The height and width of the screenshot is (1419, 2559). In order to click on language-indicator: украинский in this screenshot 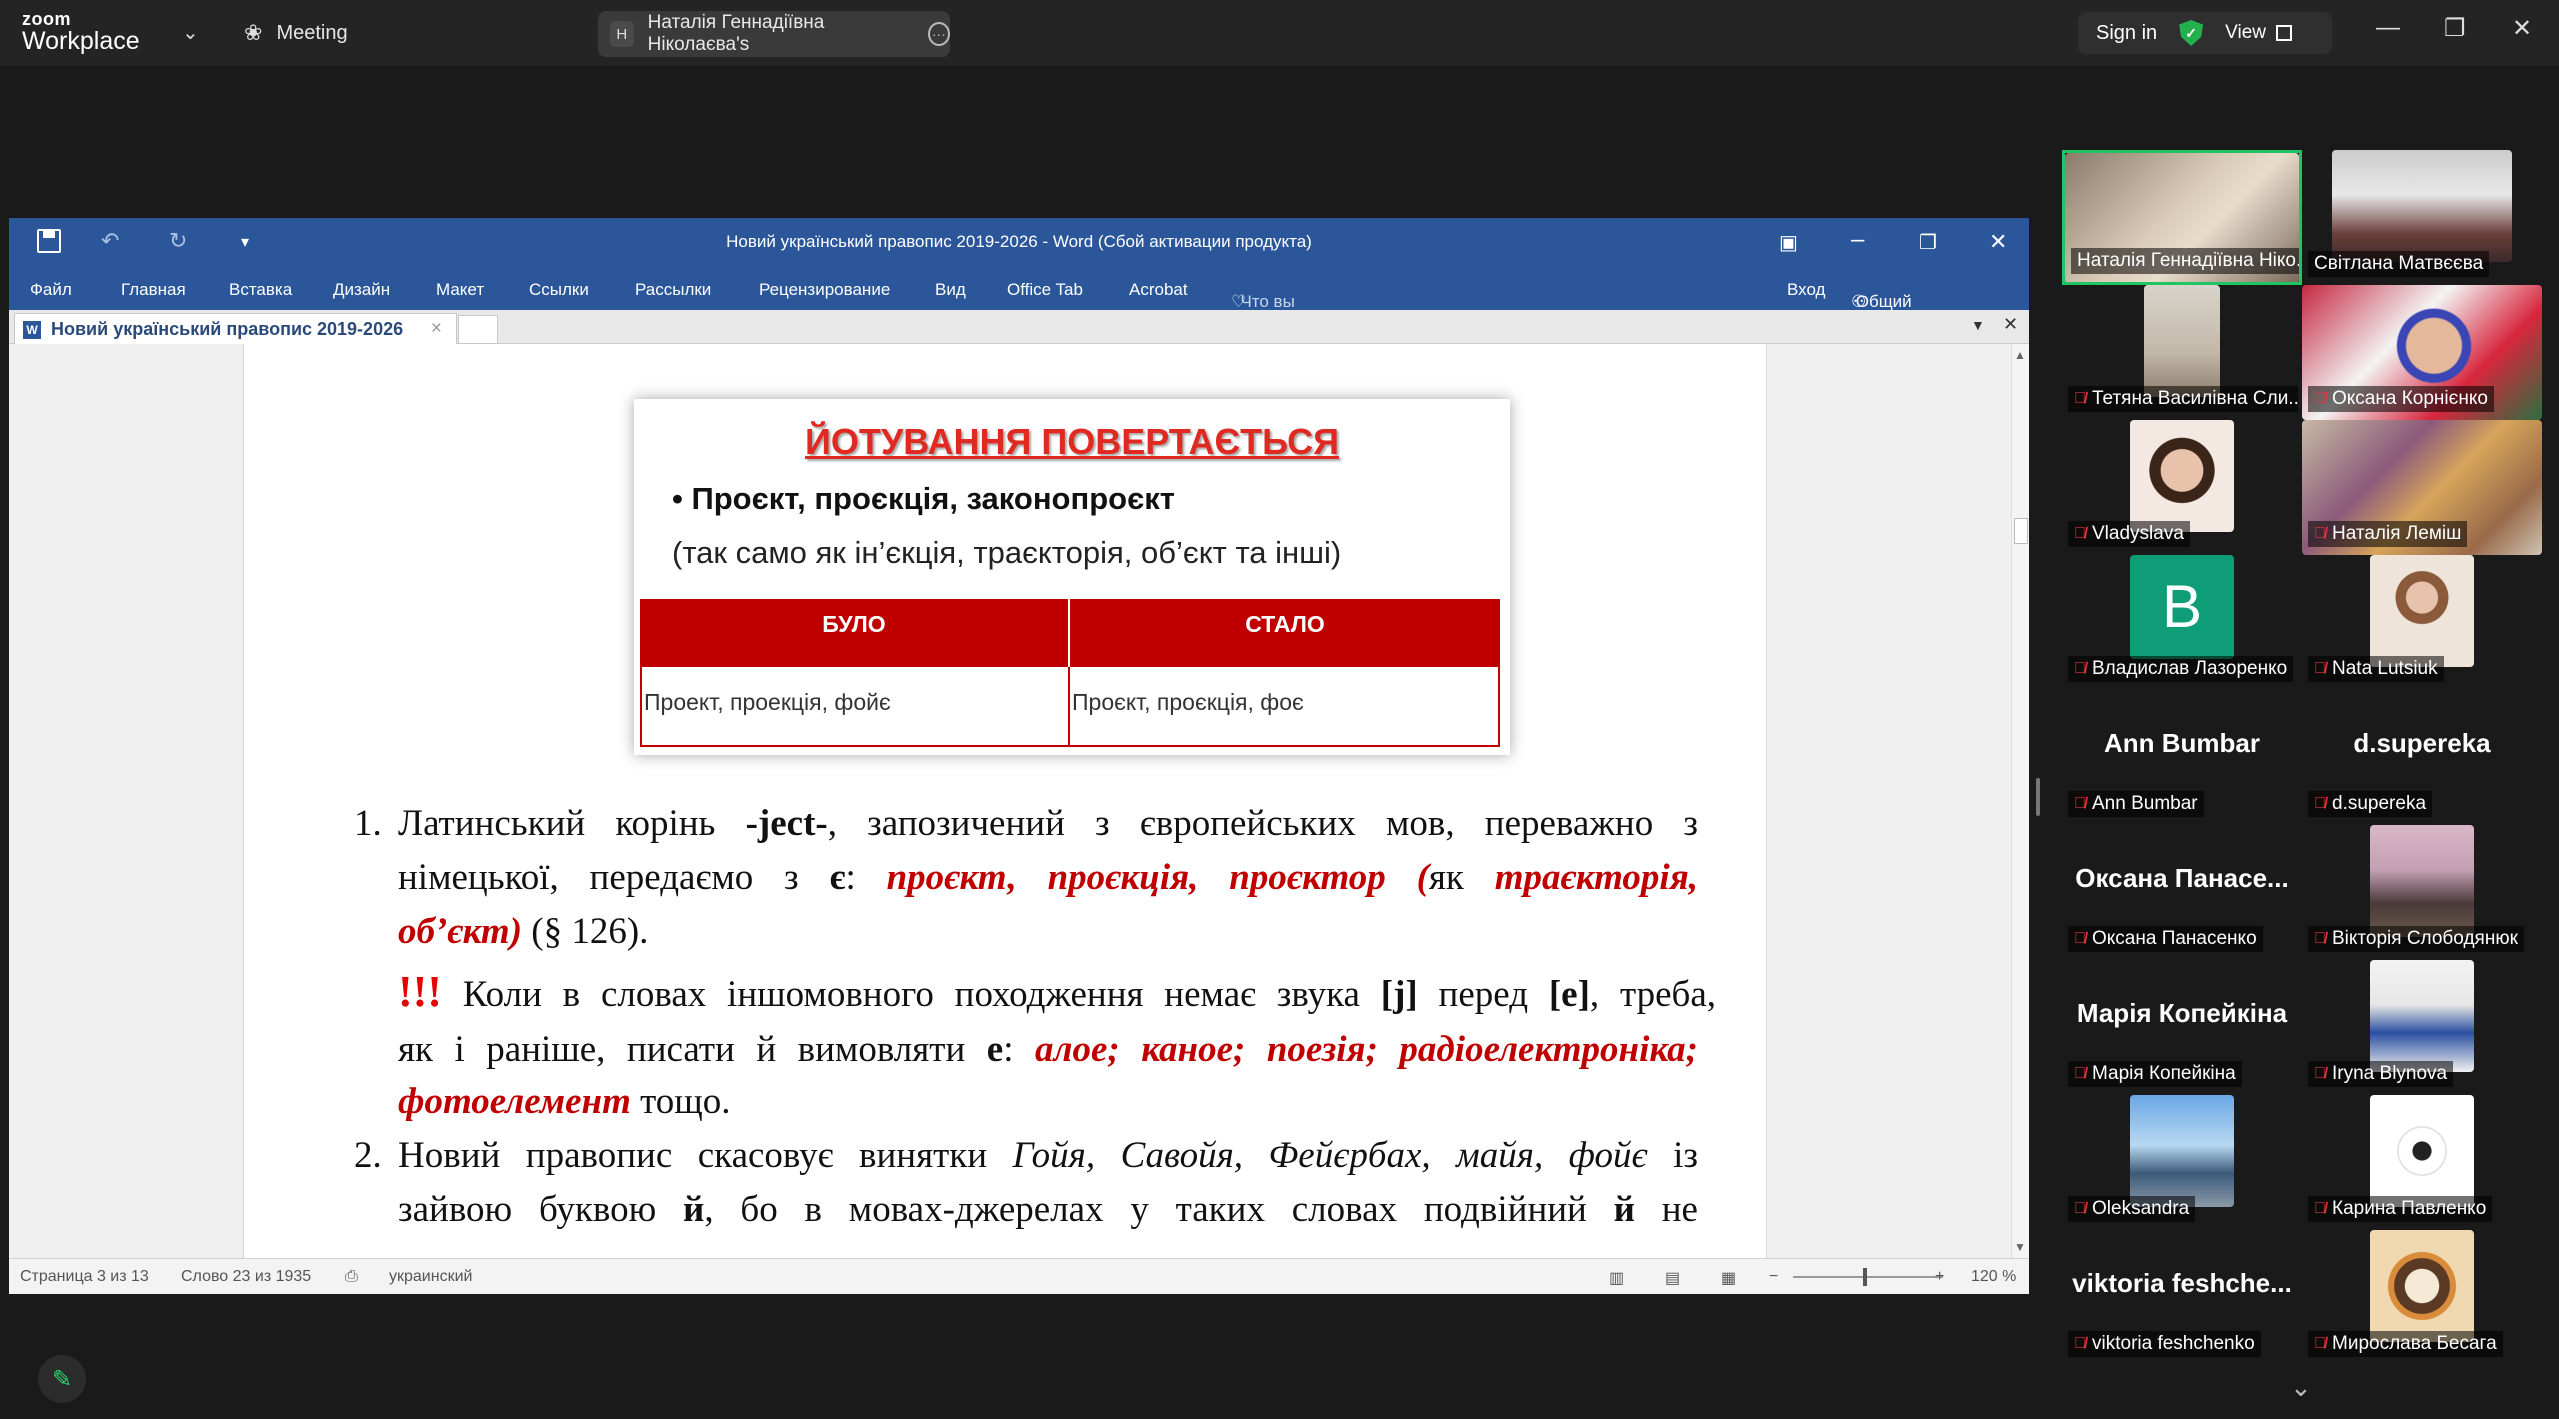, I will do `click(430, 1277)`.